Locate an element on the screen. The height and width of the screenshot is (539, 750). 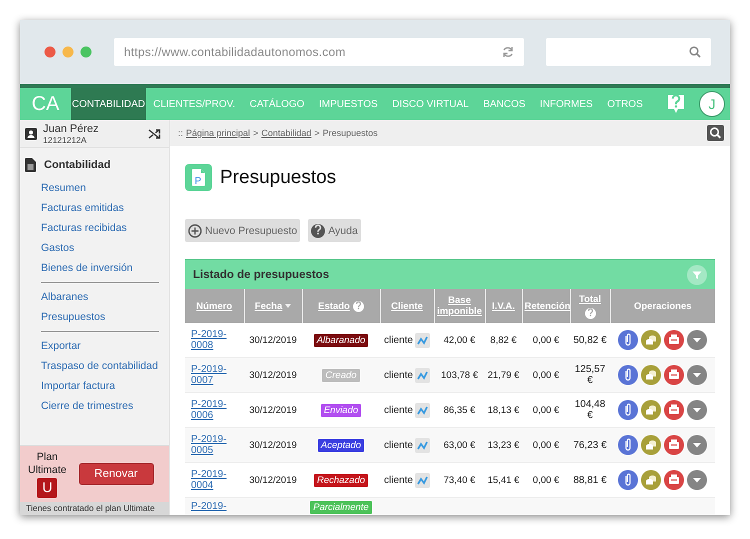
address-bar: https://www.contabilidadautonomos.com is located at coordinates (319, 52).